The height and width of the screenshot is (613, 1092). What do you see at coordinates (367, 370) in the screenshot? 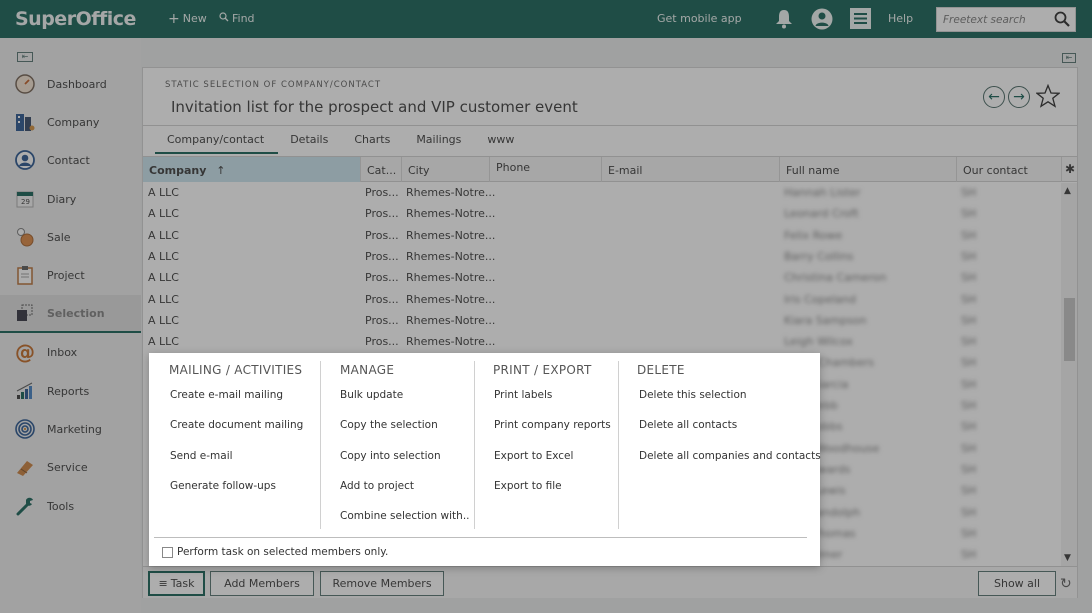
I see `task-group-heading: MANAGE` at bounding box center [367, 370].